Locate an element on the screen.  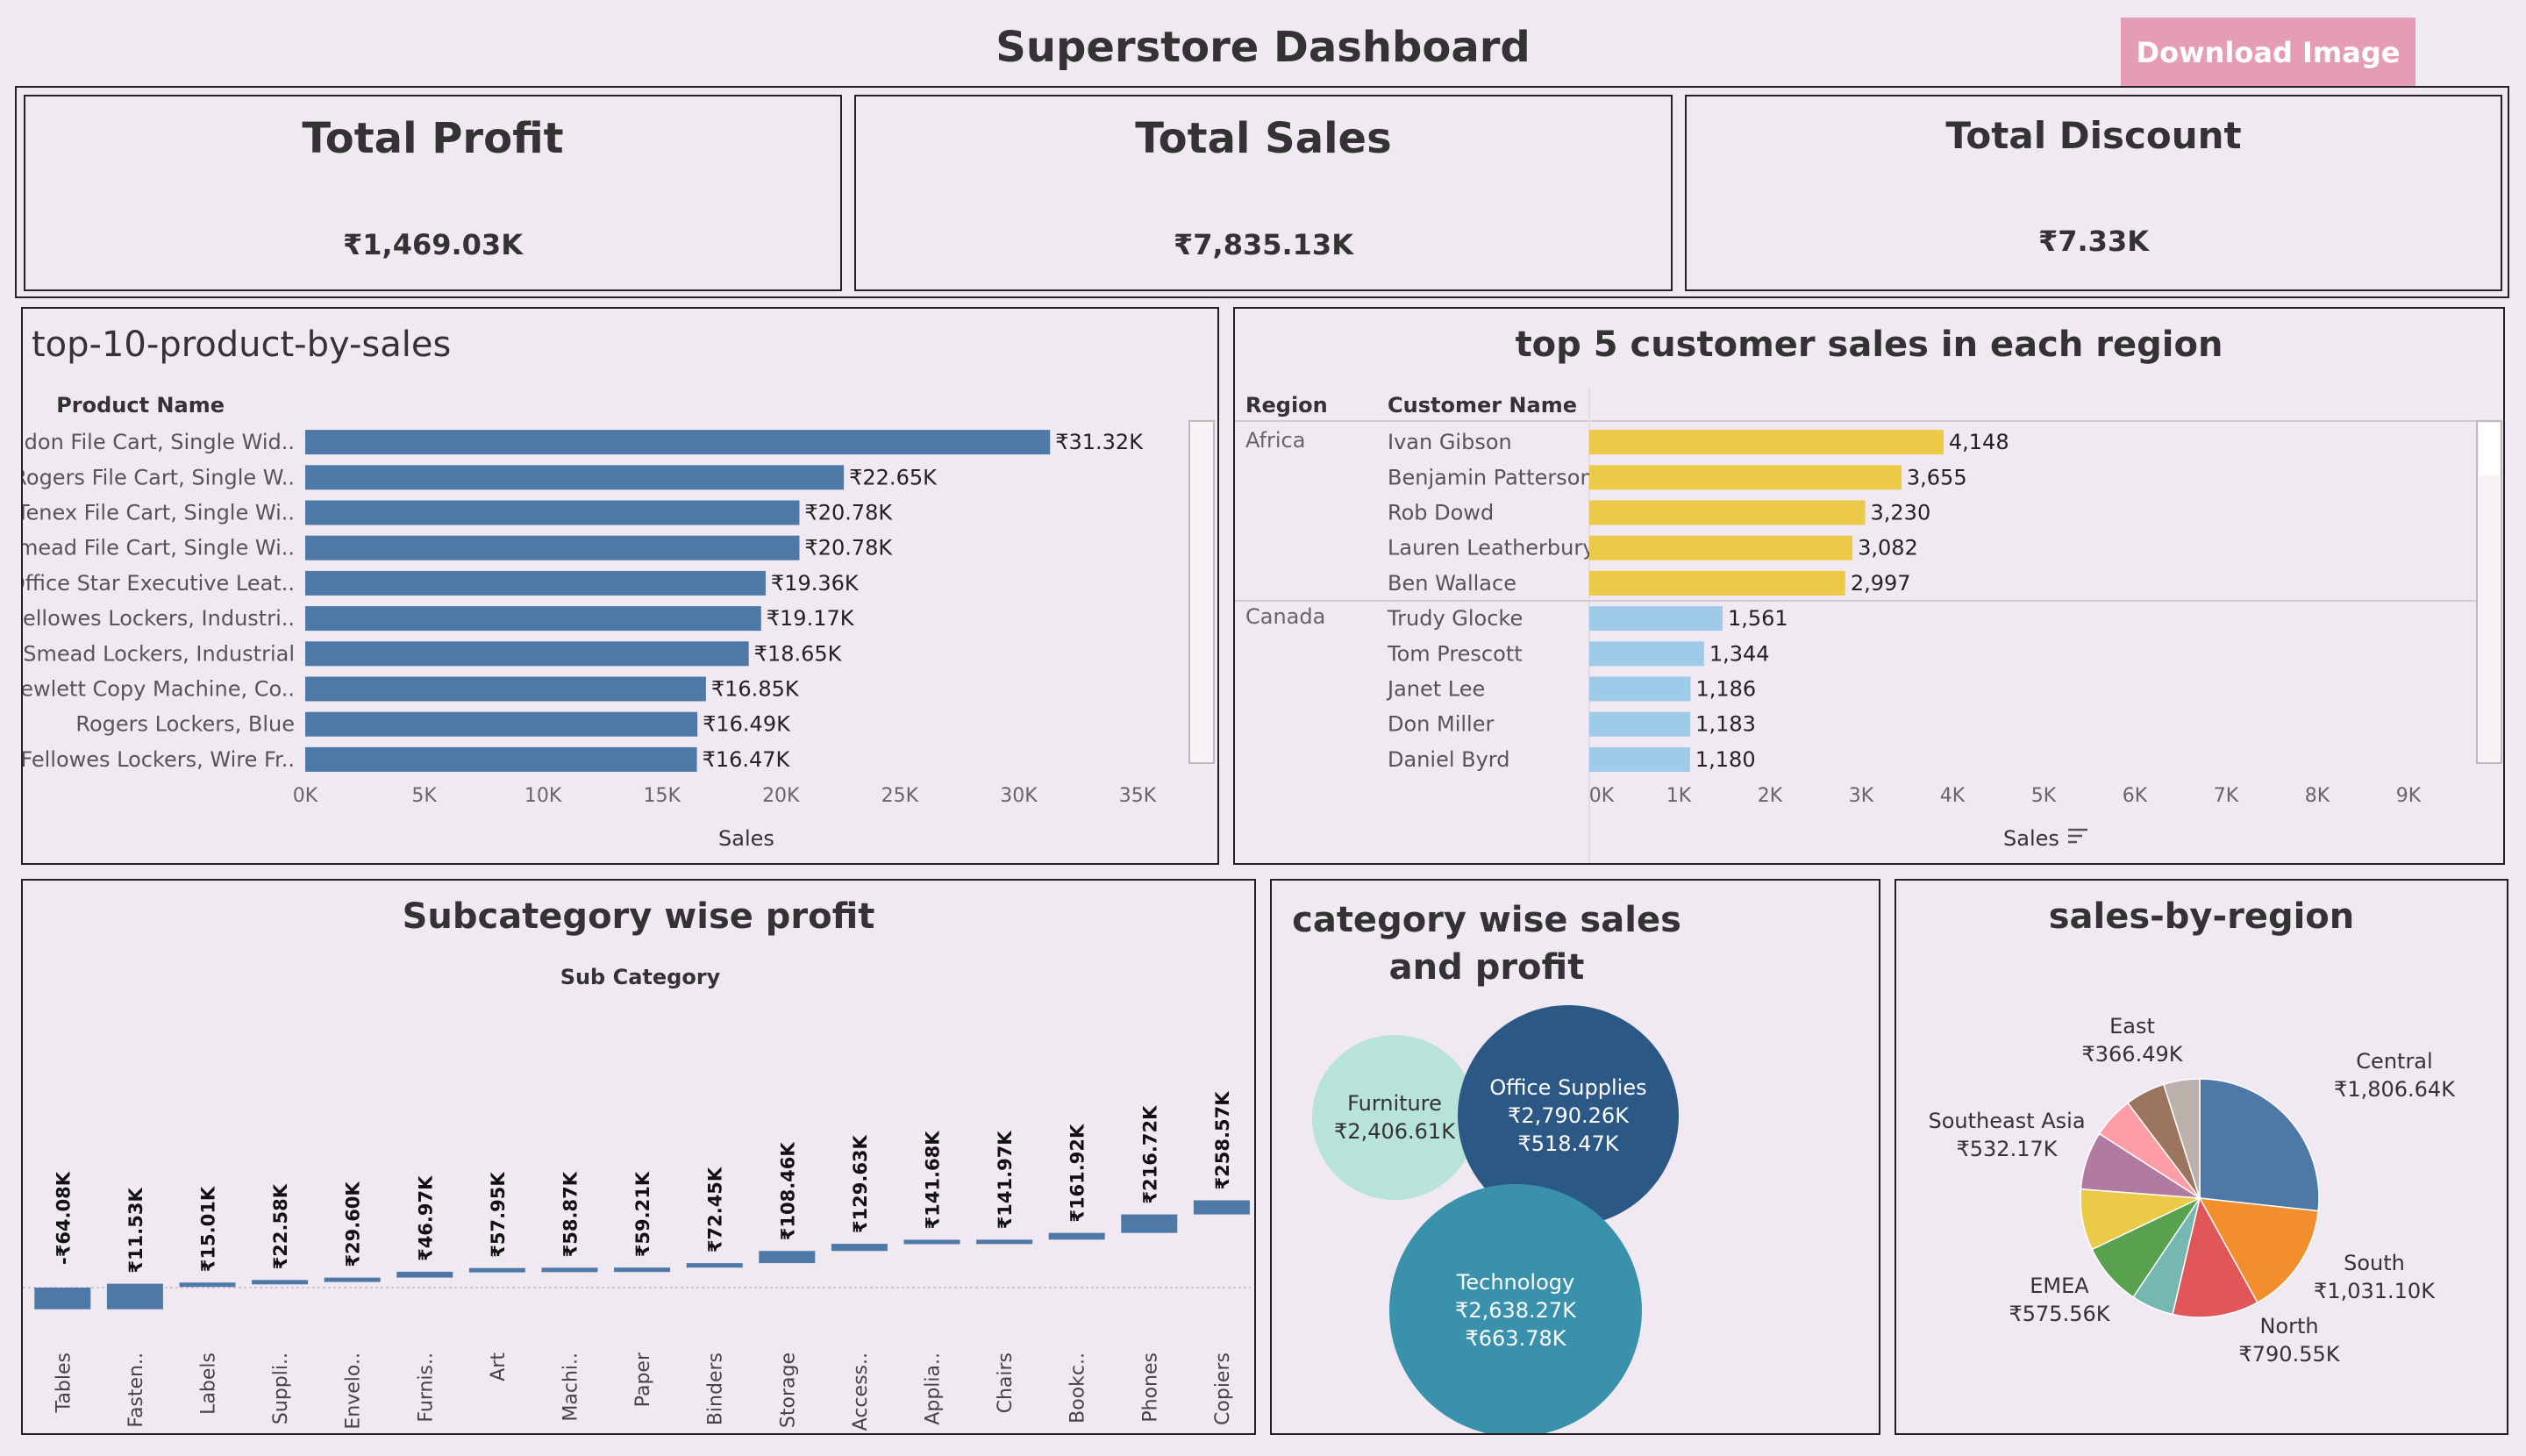
customer-value-label: 1,561 is located at coordinates (1758, 618).